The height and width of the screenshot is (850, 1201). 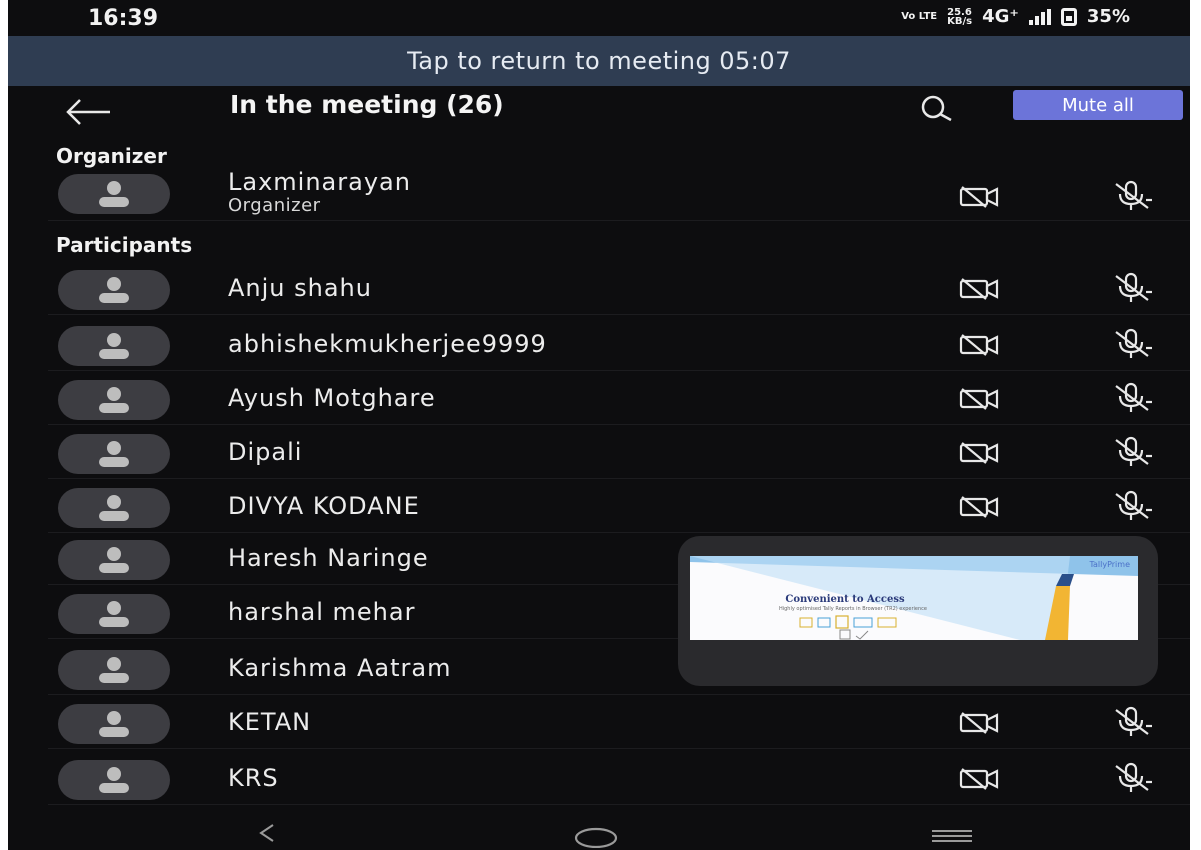 I want to click on network-speed-unit: KB/s, so click(x=960, y=21).